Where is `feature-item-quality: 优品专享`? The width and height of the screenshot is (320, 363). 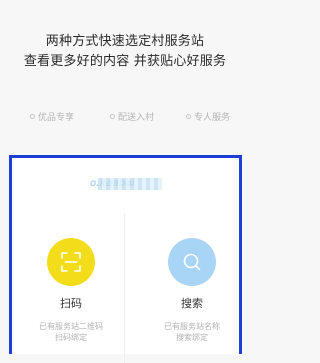 feature-item-quality: 优品专享 is located at coordinates (52, 116).